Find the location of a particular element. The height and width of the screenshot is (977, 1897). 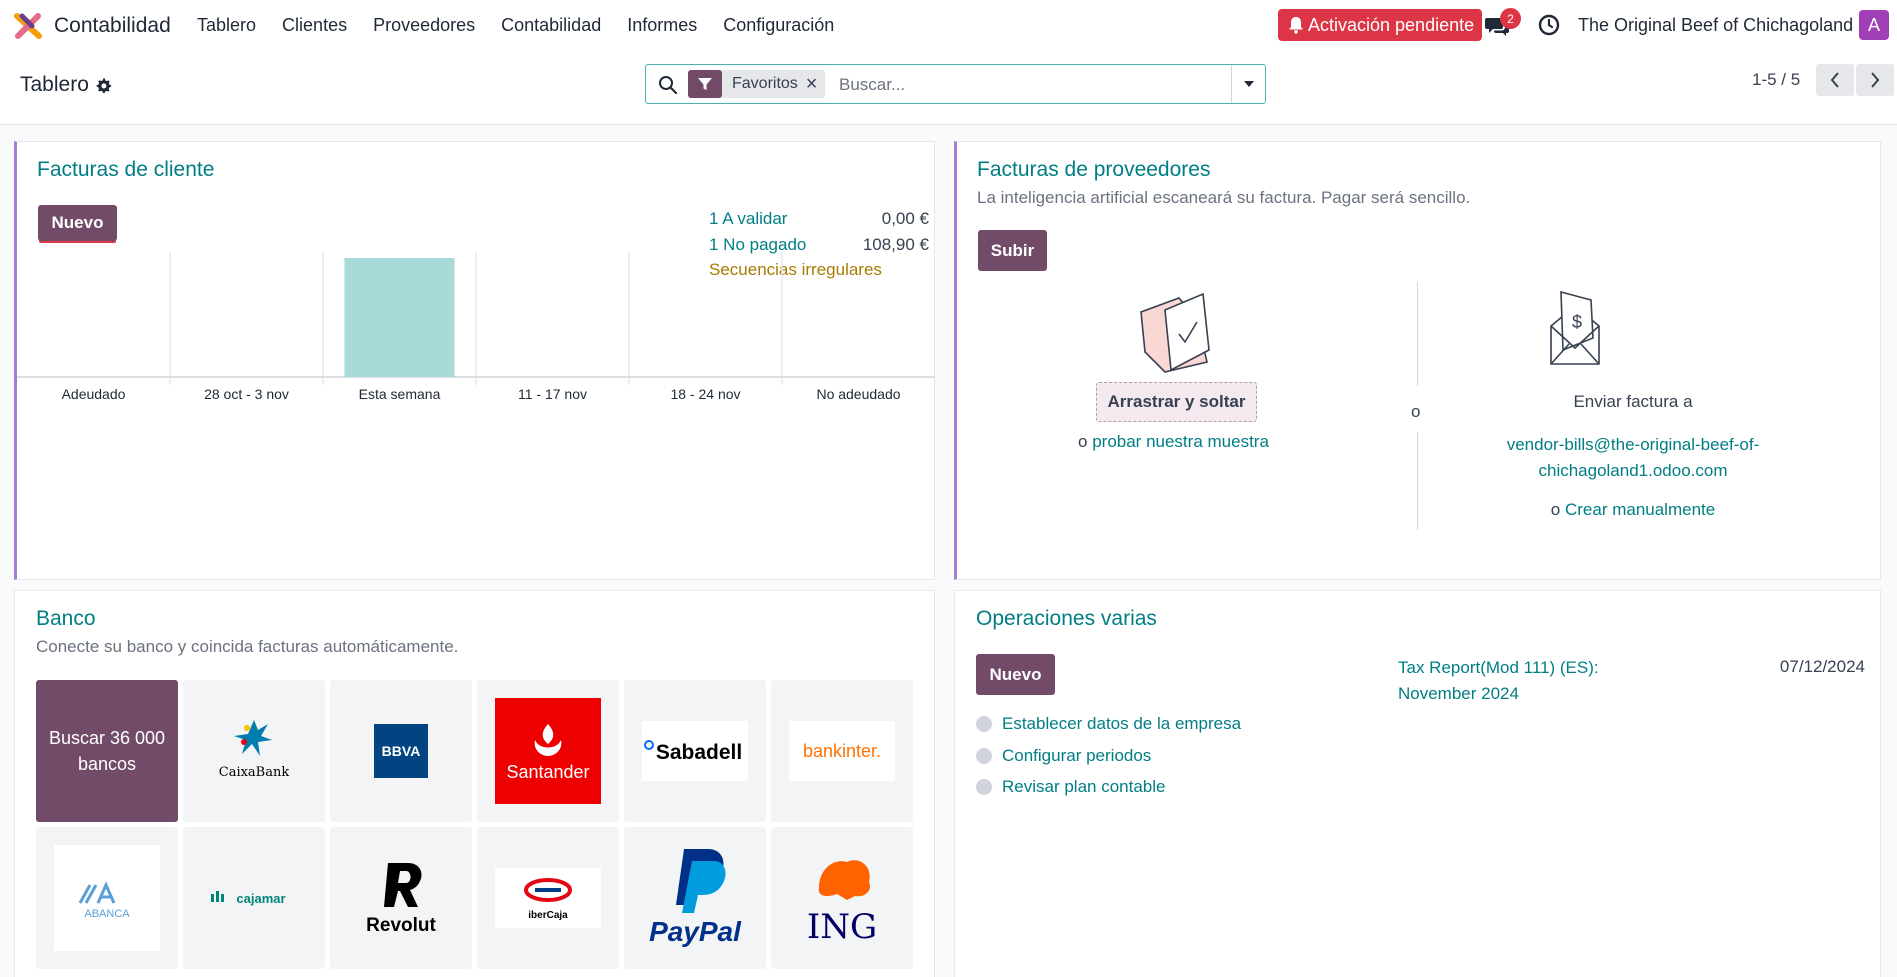

chart-bar is located at coordinates (399, 317).